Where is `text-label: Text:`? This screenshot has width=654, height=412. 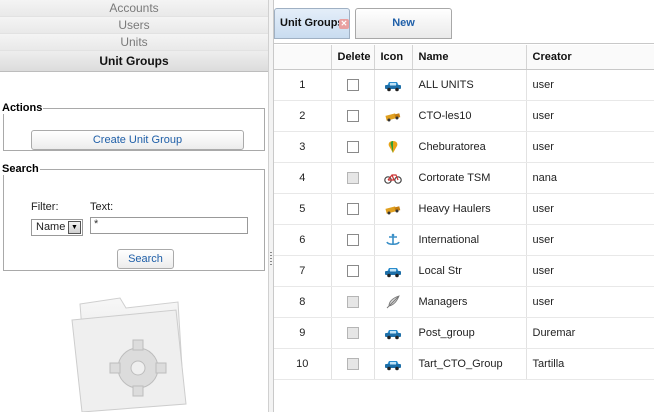 text-label: Text: is located at coordinates (102, 207).